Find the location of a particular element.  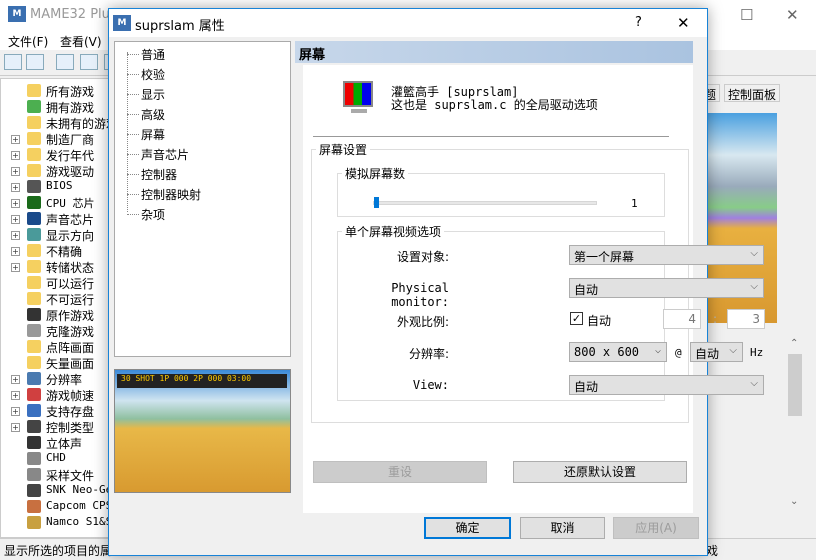

scroll-thumb is located at coordinates (795, 385).